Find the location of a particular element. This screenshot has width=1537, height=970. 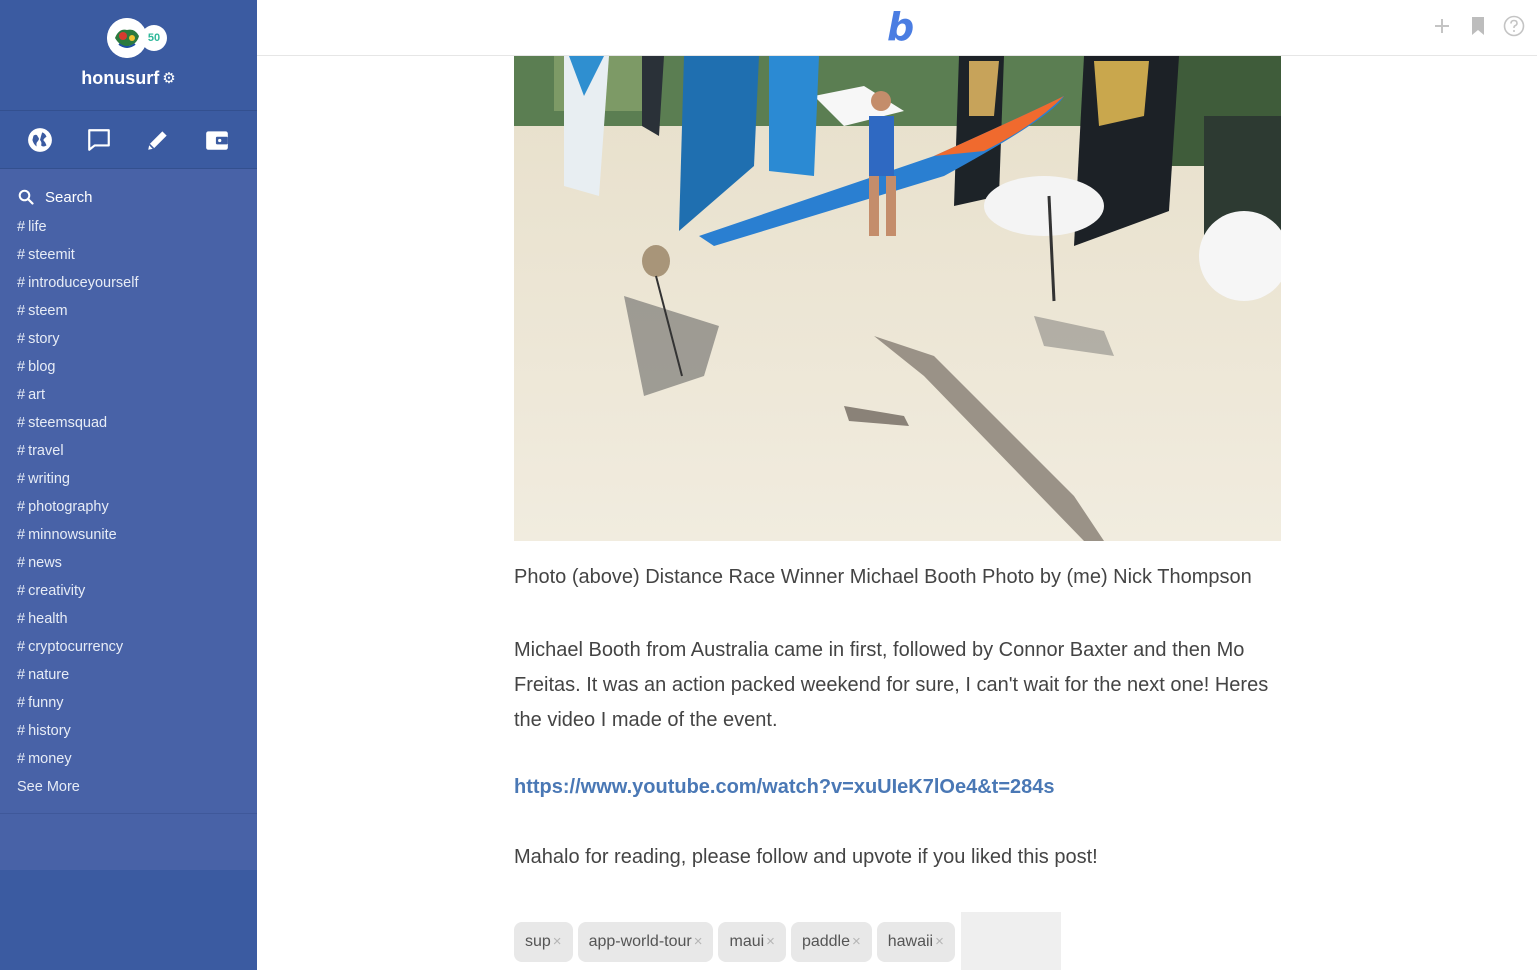

sidebar-tag-label: cryptocurrency is located at coordinates (76, 647).